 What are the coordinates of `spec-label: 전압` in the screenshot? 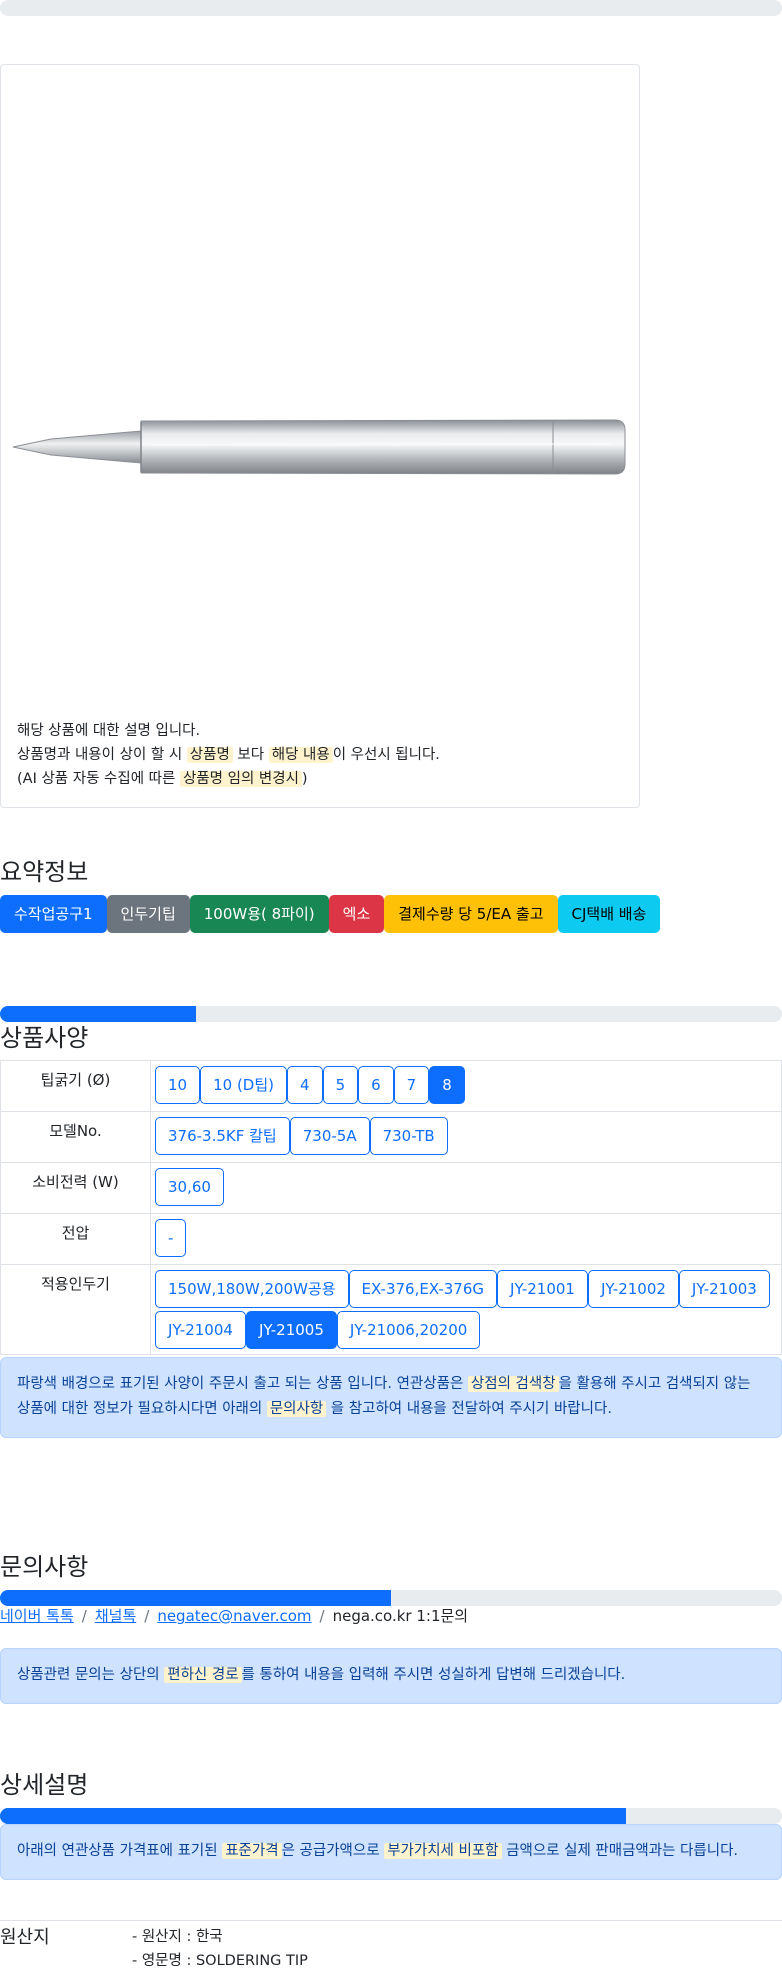 It's located at (75, 1239).